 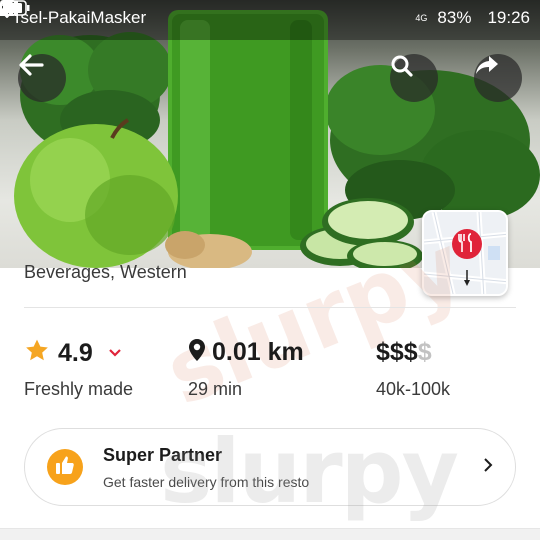 What do you see at coordinates (424, 352) in the screenshot?
I see `price-level-inactive: $` at bounding box center [424, 352].